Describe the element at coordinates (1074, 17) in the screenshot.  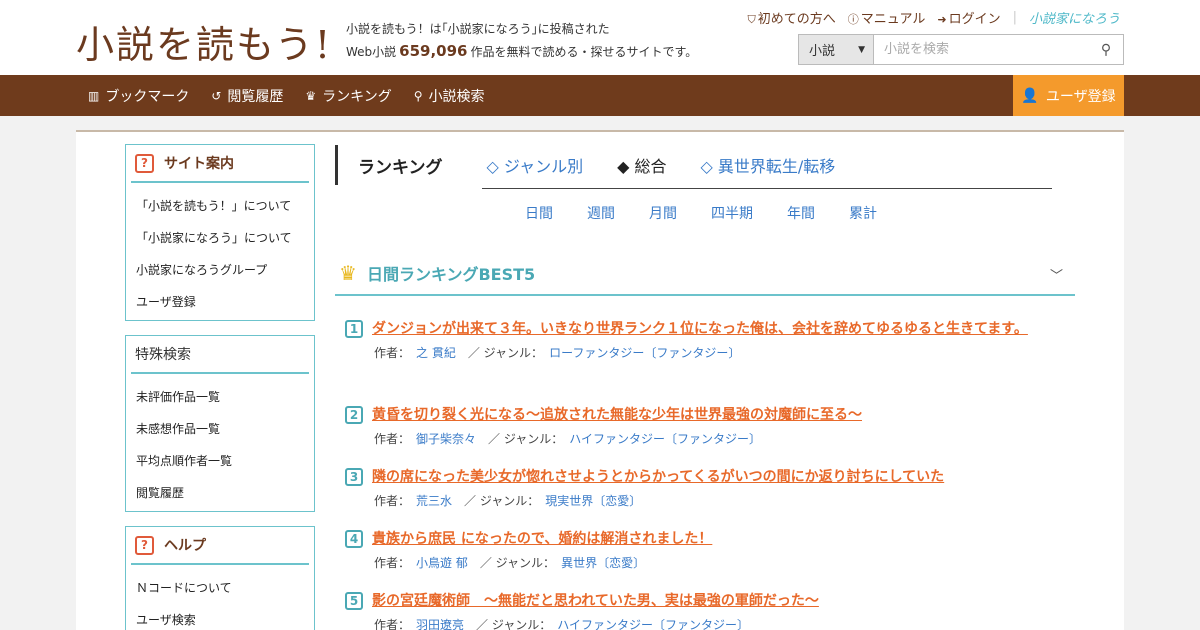
I see `partner-logo: 小説家になろう` at that location.